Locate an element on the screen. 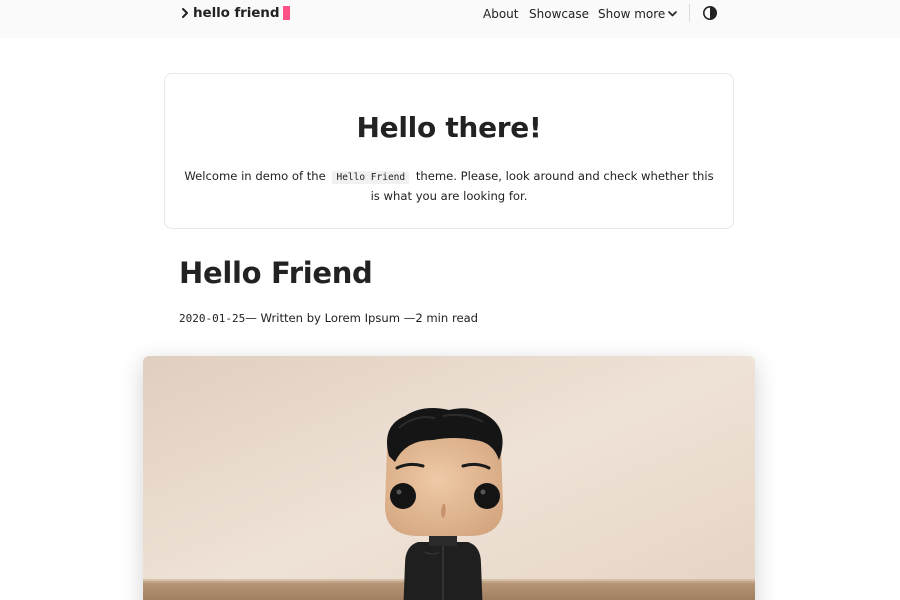 This screenshot has height=600, width=900. logo-cursor is located at coordinates (287, 13).